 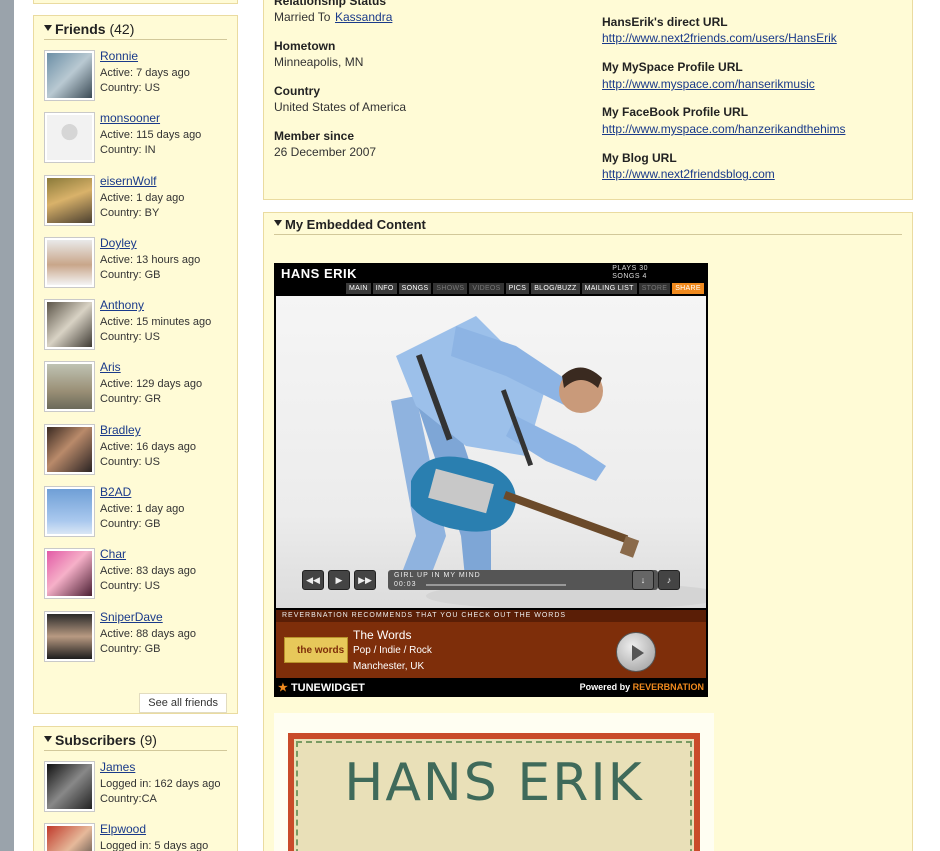 I want to click on powered-by-text: Powered by, so click(x=605, y=687).